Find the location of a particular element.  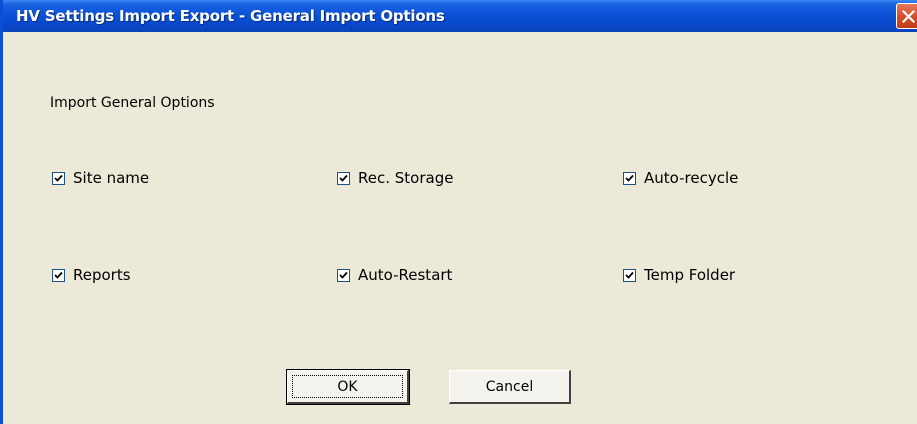

close-icon is located at coordinates (908, 16).